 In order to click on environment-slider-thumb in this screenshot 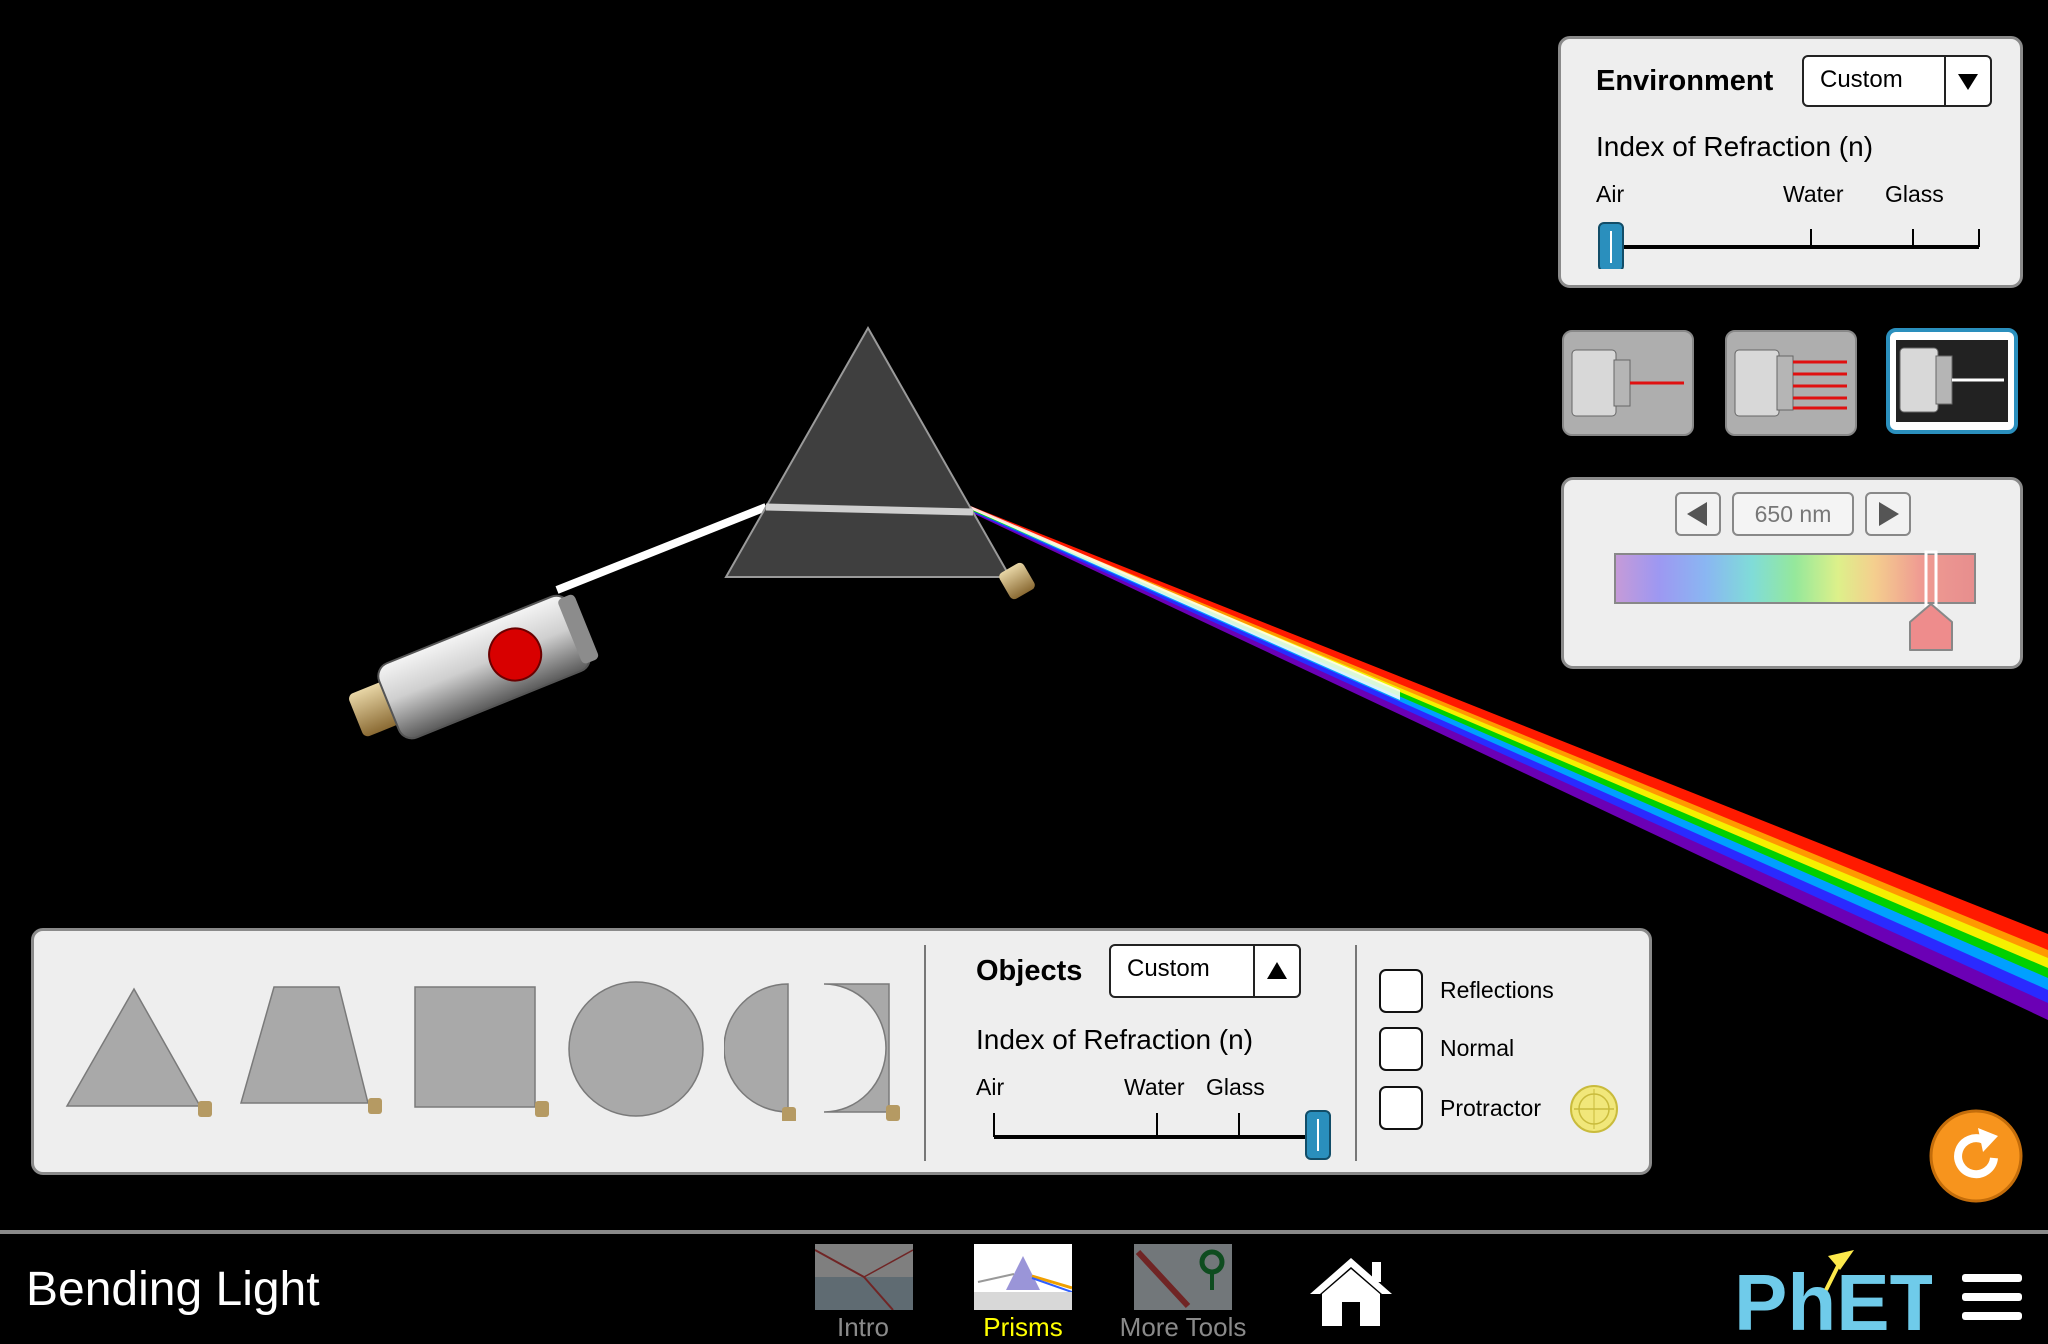, I will do `click(1611, 245)`.